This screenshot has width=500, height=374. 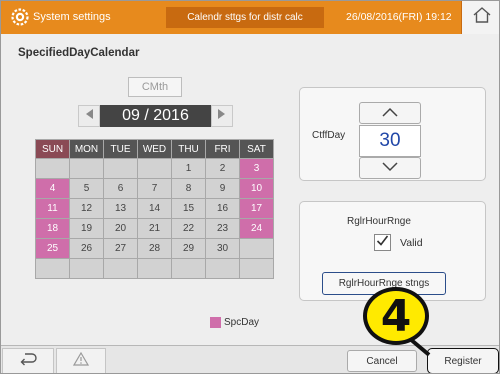 What do you see at coordinates (155, 87) in the screenshot?
I see `current-month-button: CMth` at bounding box center [155, 87].